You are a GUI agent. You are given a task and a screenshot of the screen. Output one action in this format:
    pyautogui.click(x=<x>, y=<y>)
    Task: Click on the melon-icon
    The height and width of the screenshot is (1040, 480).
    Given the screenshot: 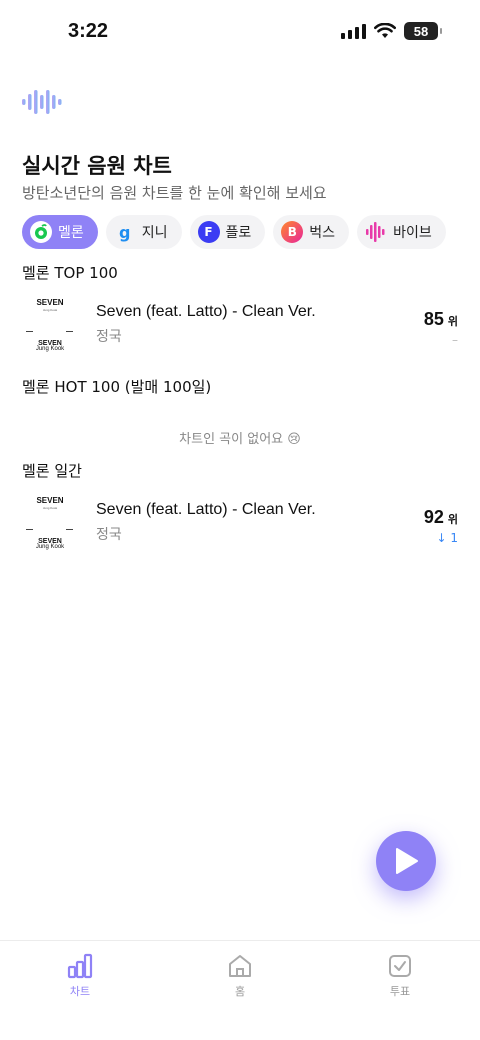 What is the action you would take?
    pyautogui.click(x=41, y=232)
    